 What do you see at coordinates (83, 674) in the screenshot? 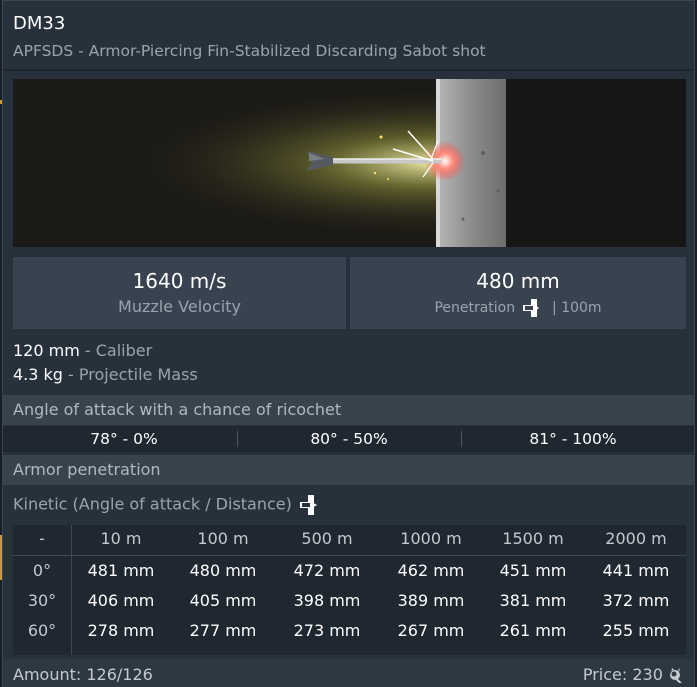
I see `amount-text: Amount: 126/126` at bounding box center [83, 674].